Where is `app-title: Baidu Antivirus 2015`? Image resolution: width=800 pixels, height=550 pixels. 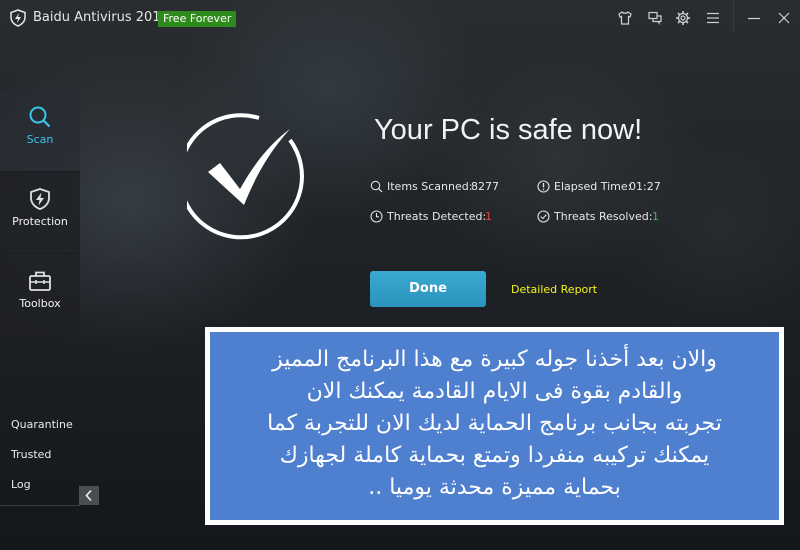
app-title: Baidu Antivirus 2015 is located at coordinates (101, 17).